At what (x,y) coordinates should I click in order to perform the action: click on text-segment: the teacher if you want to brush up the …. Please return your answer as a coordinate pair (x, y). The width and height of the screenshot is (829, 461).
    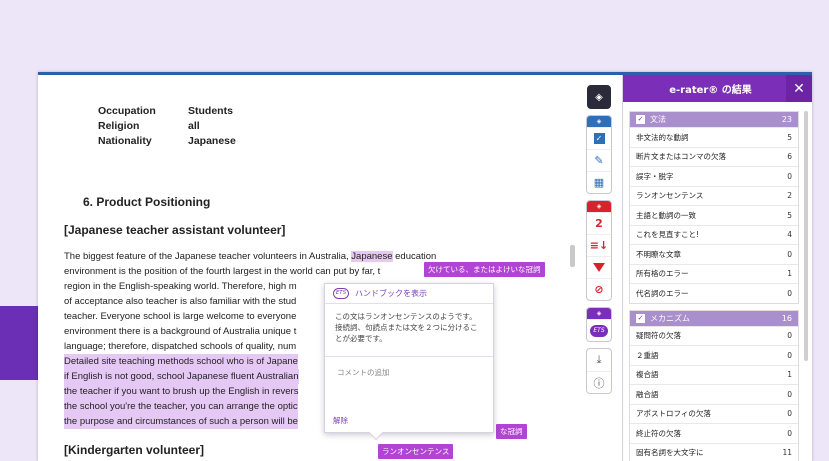
    Looking at the image, I should click on (181, 391).